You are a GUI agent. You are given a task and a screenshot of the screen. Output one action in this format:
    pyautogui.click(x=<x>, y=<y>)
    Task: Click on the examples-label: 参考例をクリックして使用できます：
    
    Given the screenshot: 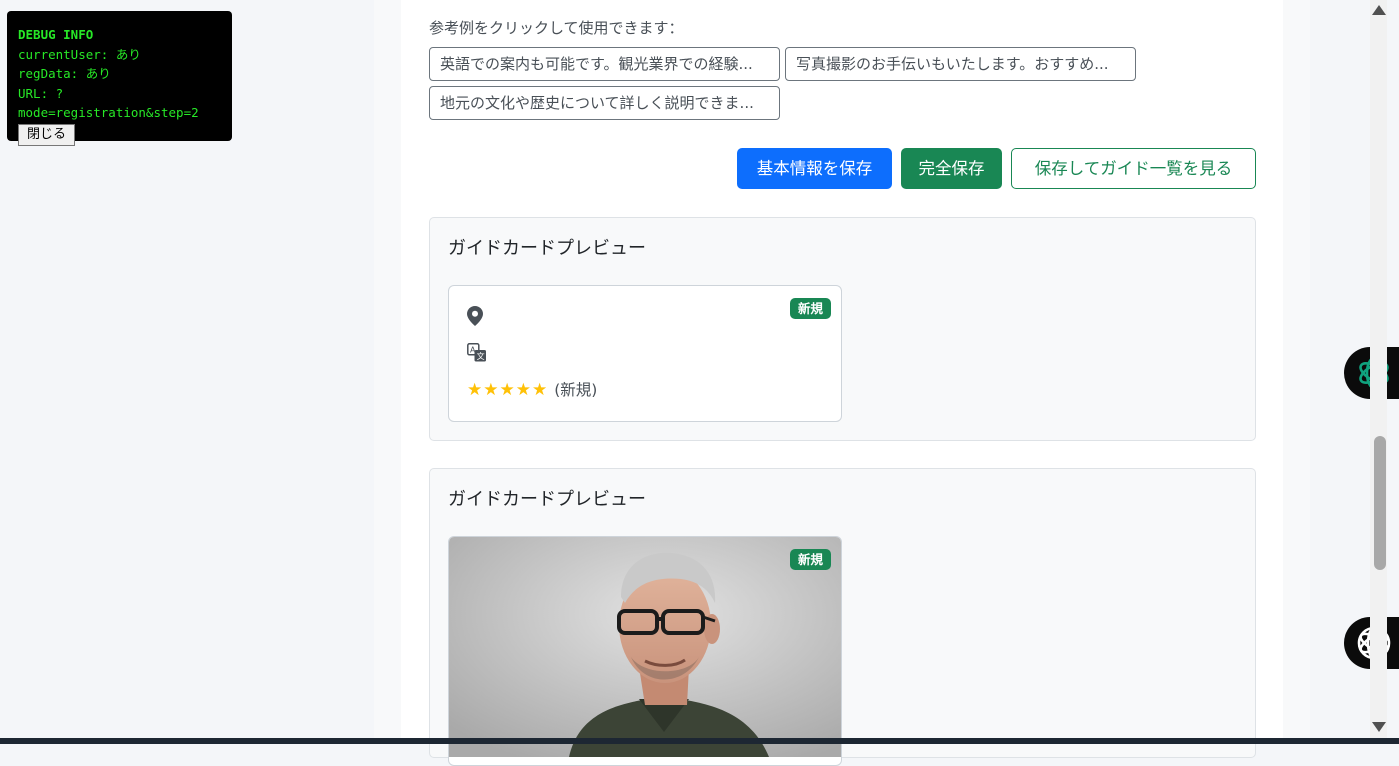 What is the action you would take?
    pyautogui.click(x=556, y=28)
    